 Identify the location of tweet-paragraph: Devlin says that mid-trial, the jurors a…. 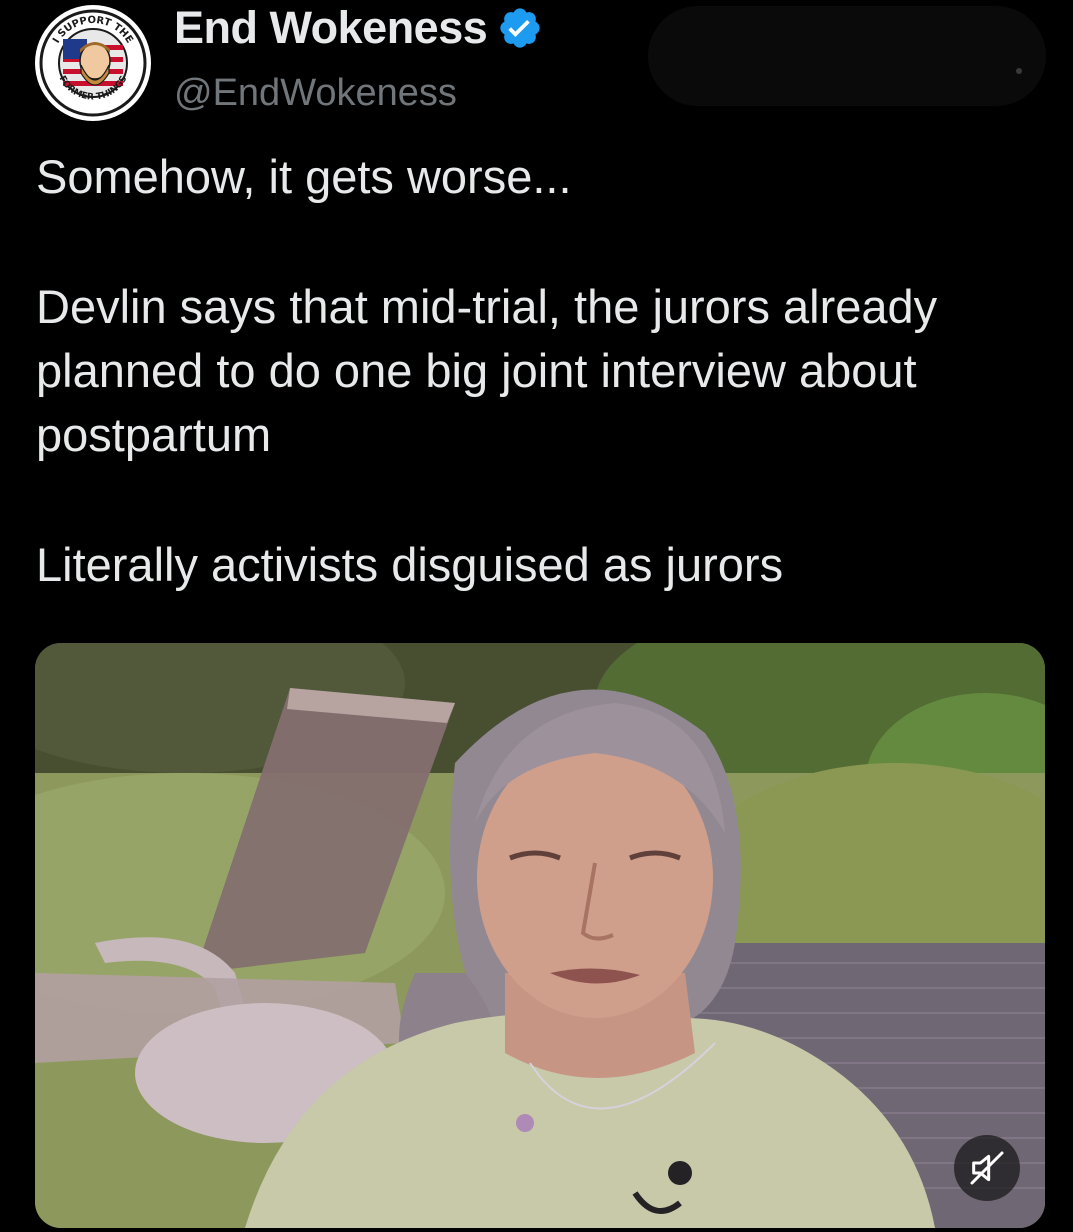
(487, 370).